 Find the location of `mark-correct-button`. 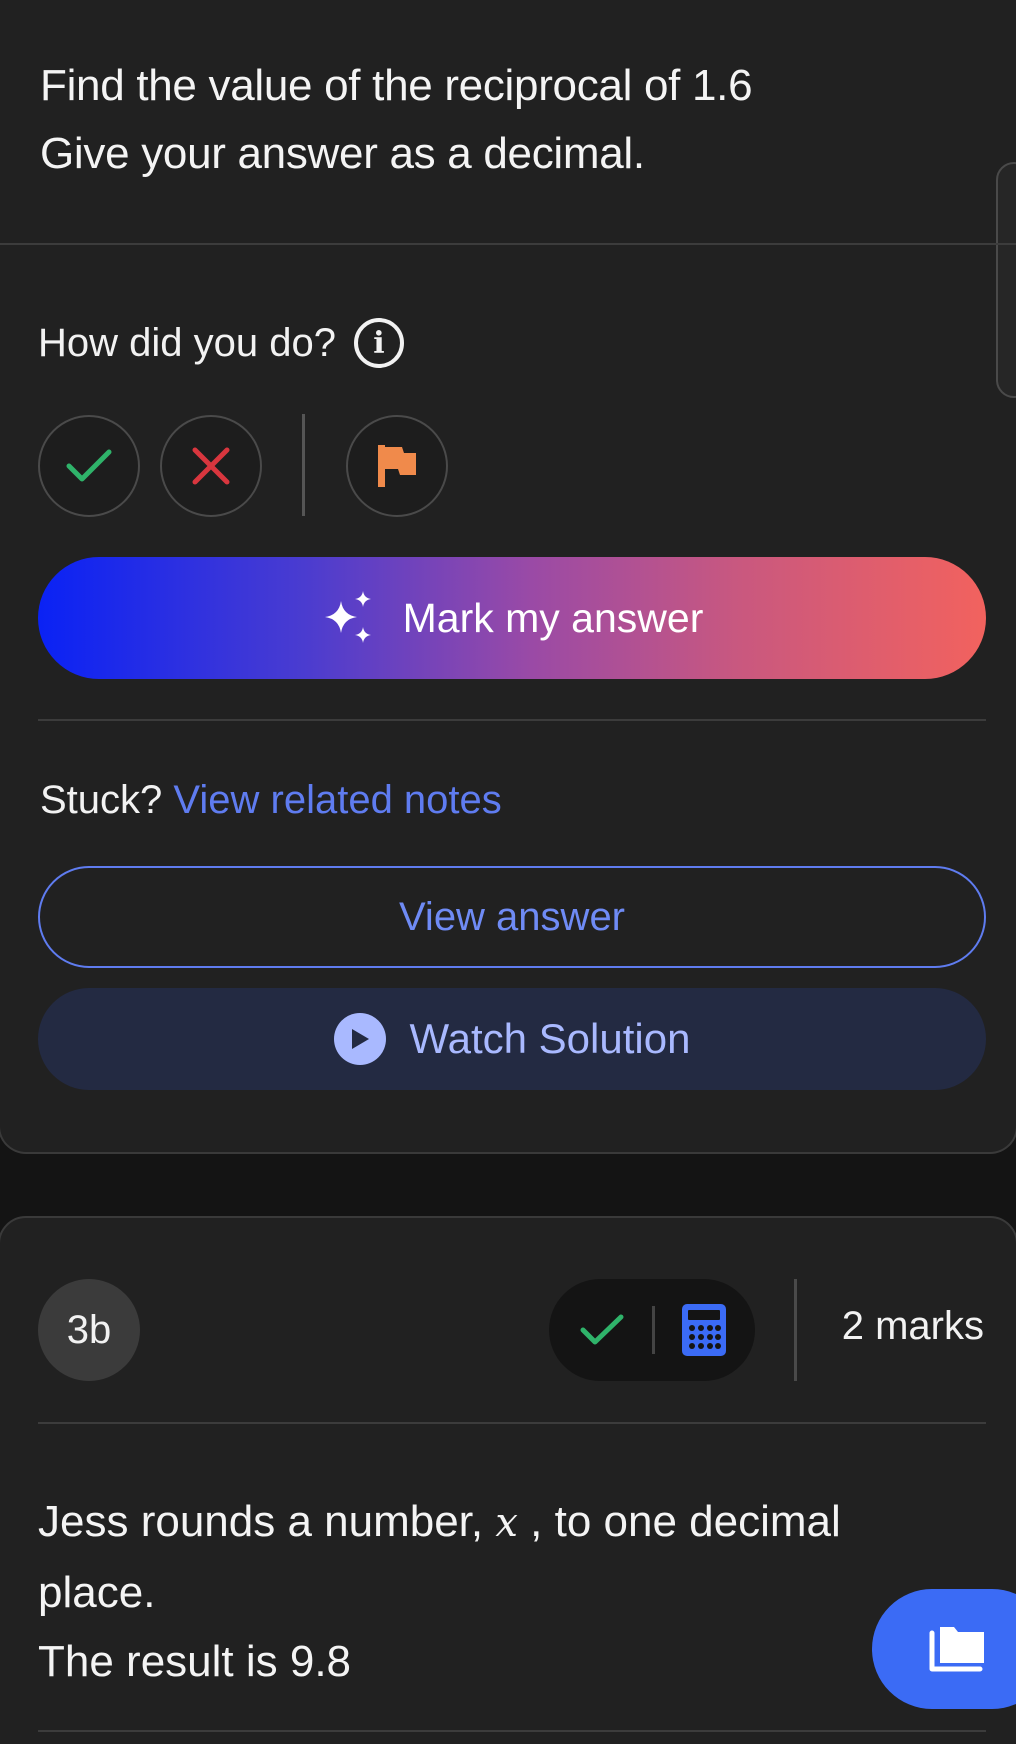

mark-correct-button is located at coordinates (89, 466).